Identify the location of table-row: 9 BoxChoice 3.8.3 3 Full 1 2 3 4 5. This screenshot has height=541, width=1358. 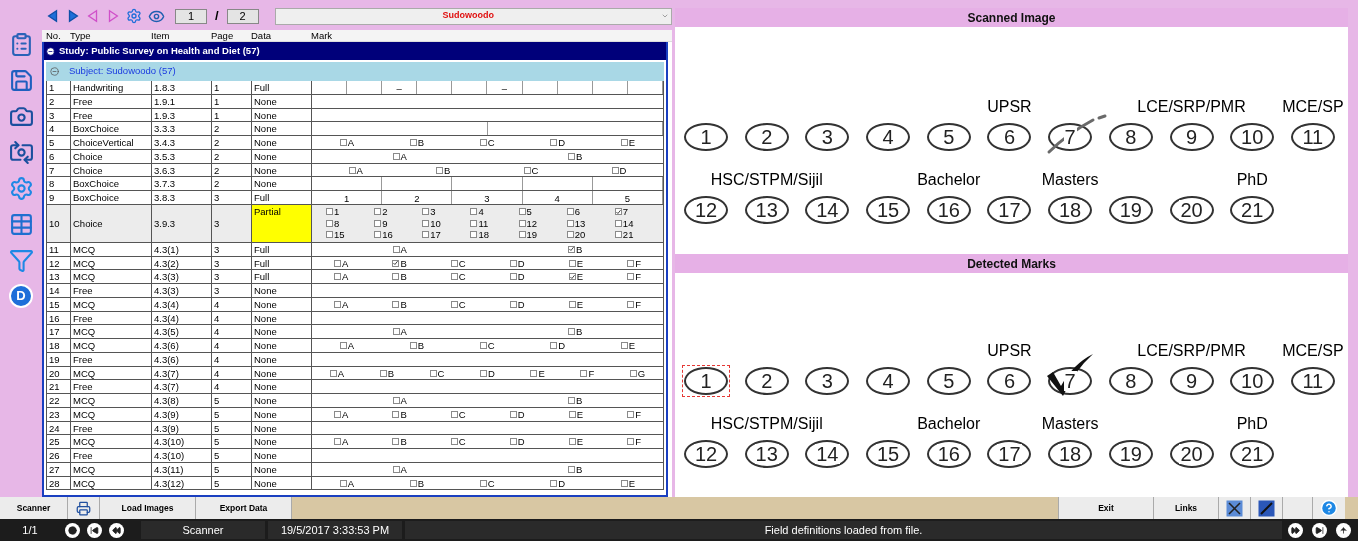
(355, 198).